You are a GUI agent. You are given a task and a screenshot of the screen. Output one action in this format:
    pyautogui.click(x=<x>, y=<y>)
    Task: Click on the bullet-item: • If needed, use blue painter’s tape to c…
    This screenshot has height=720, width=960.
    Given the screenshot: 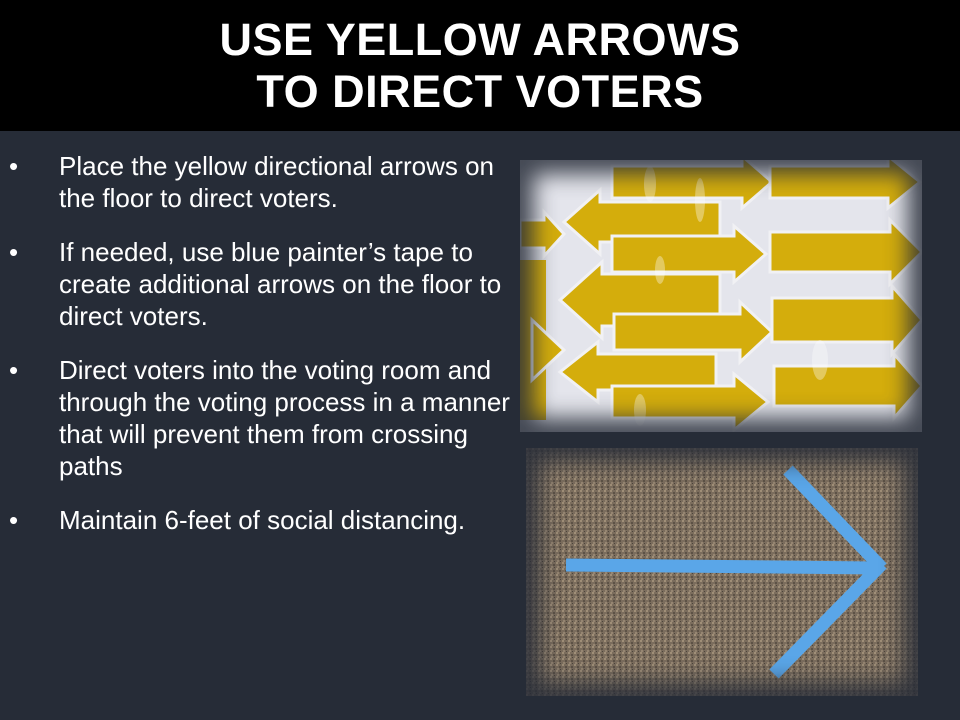 What is the action you would take?
    pyautogui.click(x=257, y=284)
    